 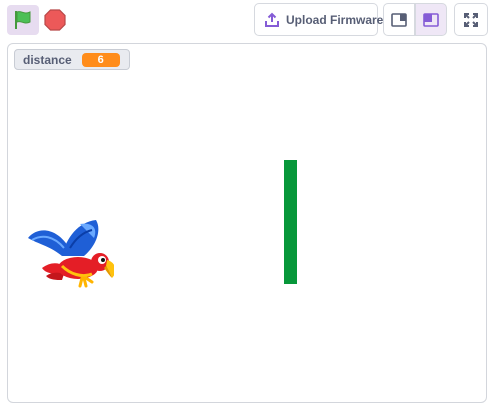 I want to click on pipe-sprite, so click(x=290, y=222).